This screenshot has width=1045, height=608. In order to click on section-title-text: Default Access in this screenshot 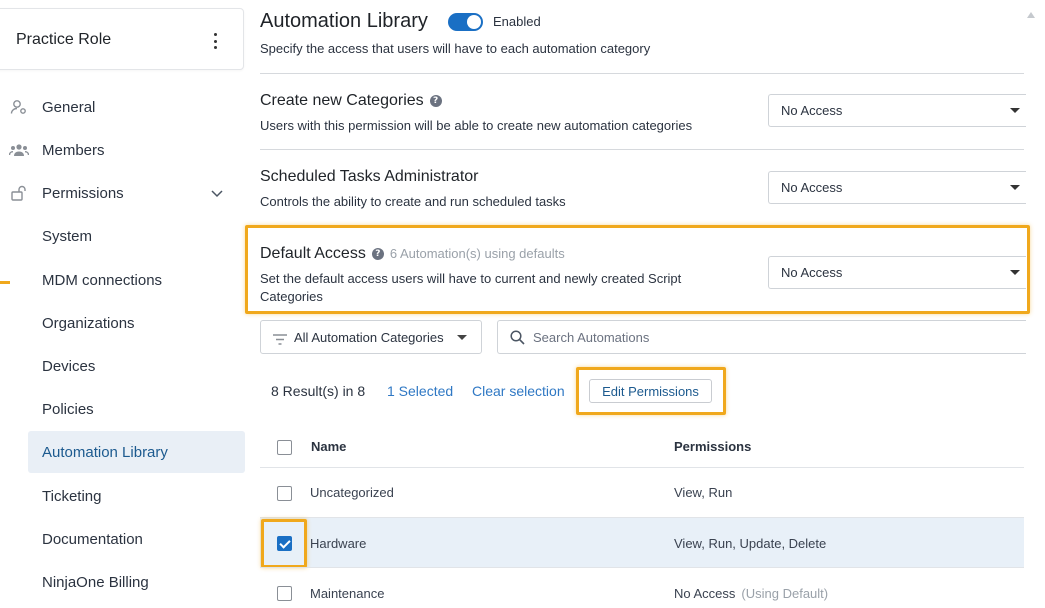, I will do `click(313, 253)`.